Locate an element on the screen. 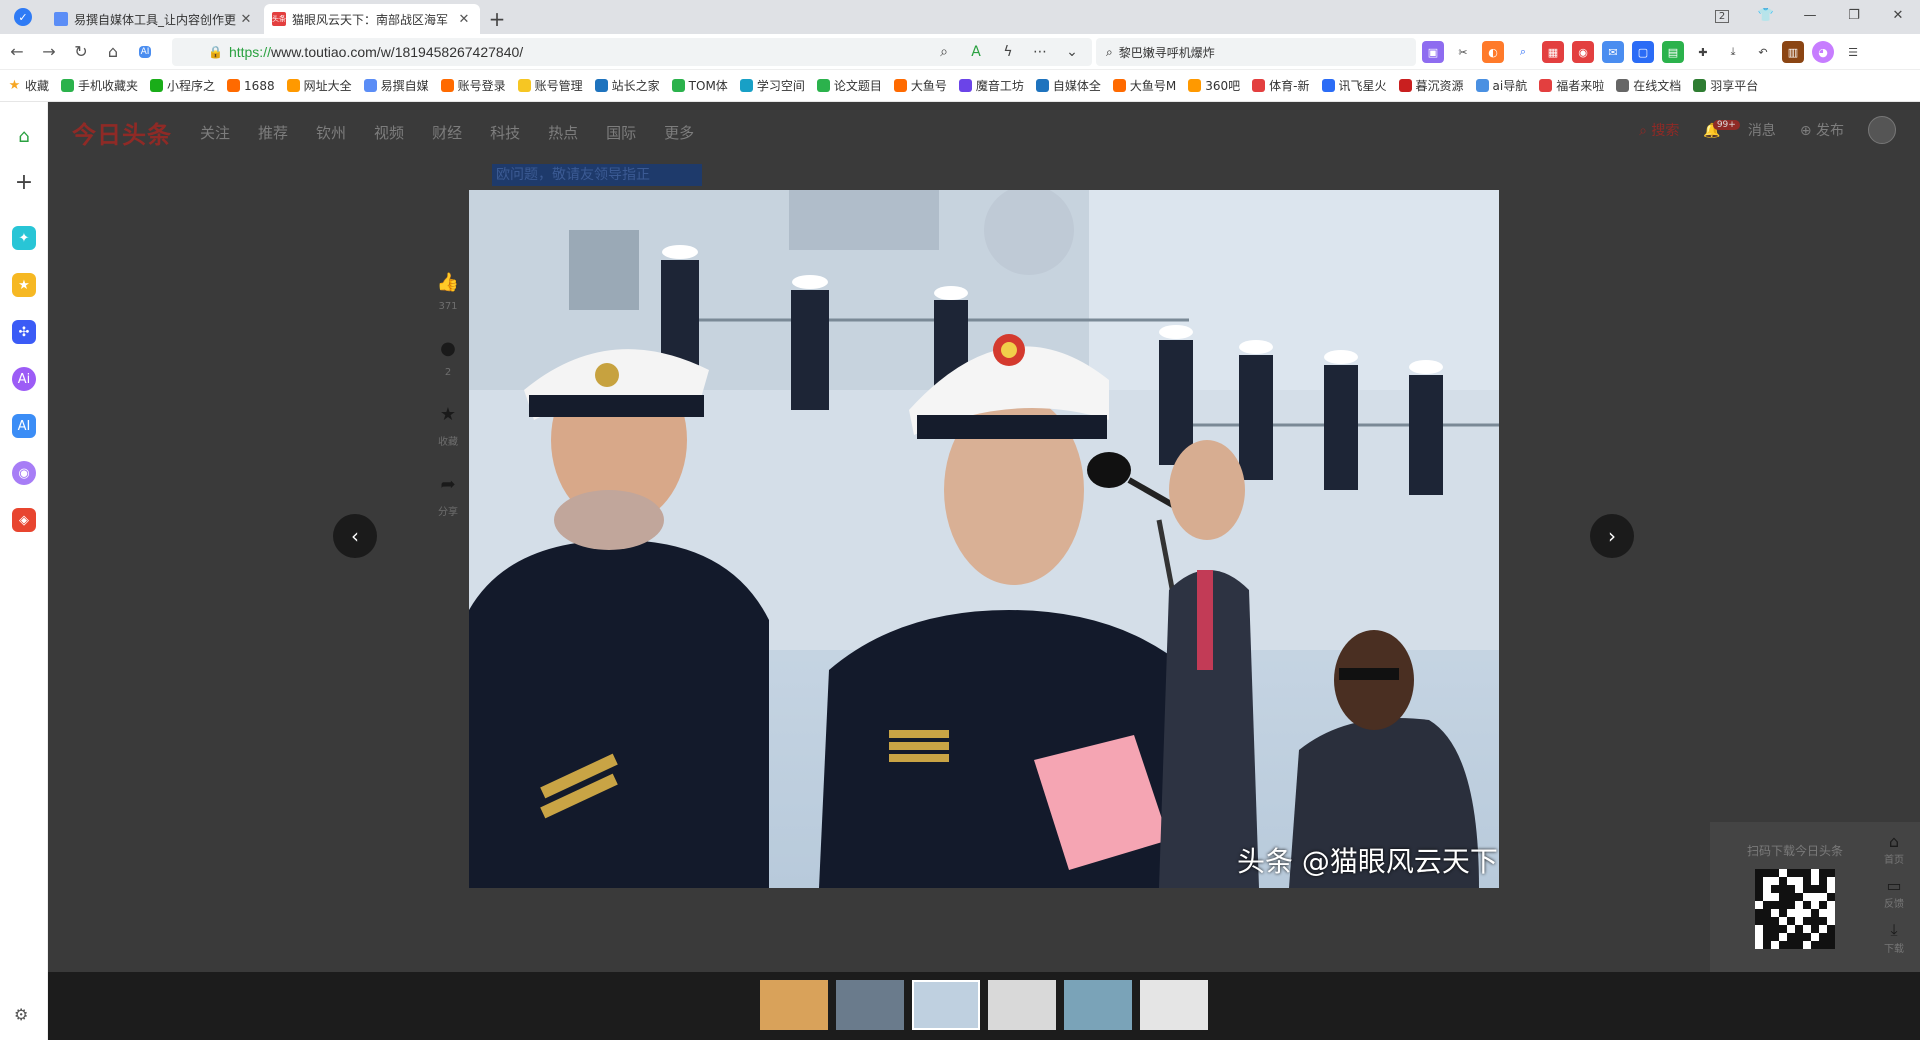  bookmark-item: 暮沉资源 is located at coordinates (1431, 85).